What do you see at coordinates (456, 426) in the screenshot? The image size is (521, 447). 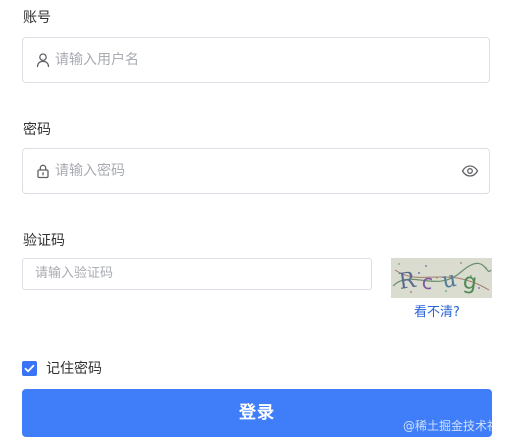 I see `watermark: @稀土掘金技术社区` at bounding box center [456, 426].